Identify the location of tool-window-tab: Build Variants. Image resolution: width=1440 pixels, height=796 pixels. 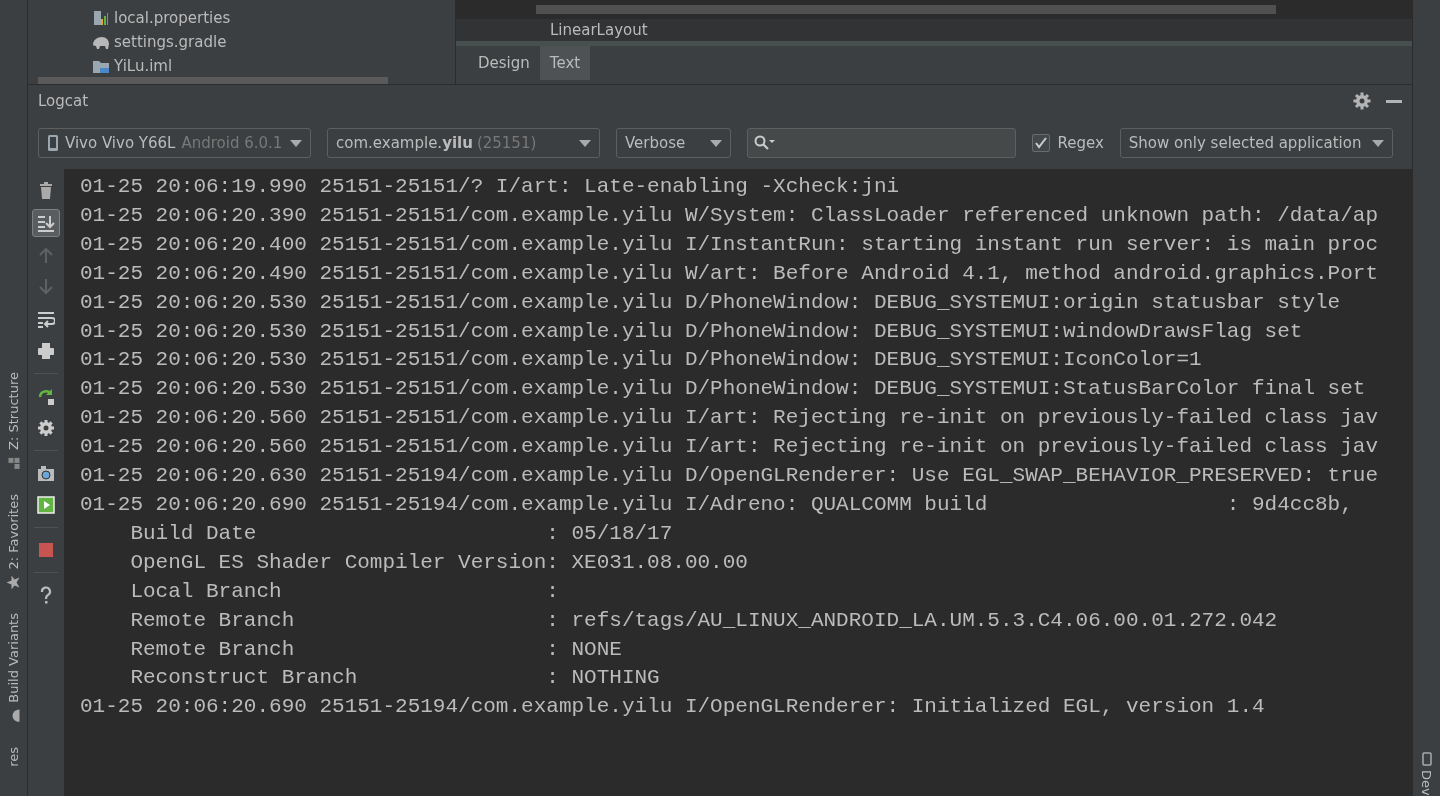
(13, 658).